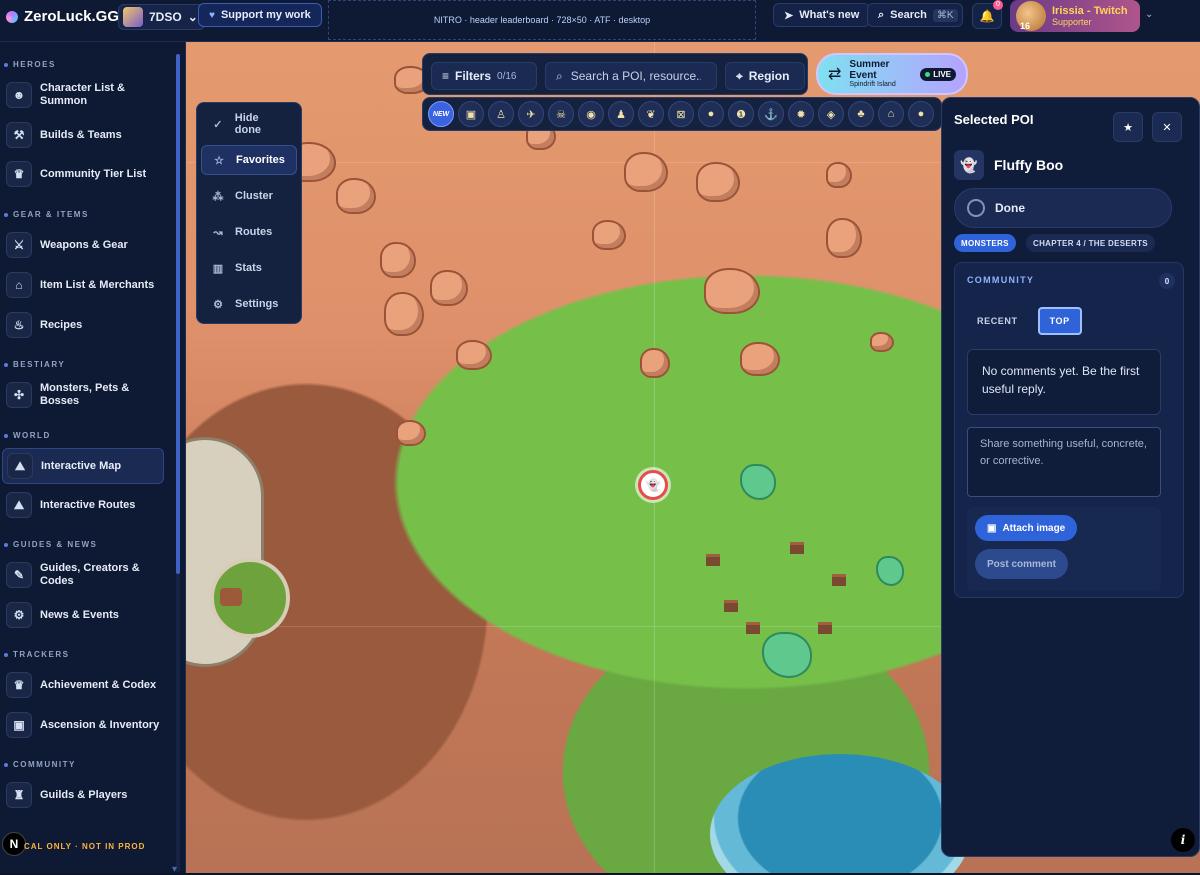 This screenshot has width=1200, height=875. I want to click on attach-image-button: ▣ Attach image, so click(1026, 528).